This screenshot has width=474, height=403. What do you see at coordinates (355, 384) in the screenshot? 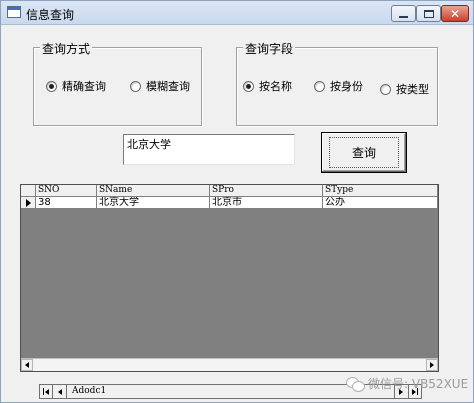
I see `wechat-icon` at bounding box center [355, 384].